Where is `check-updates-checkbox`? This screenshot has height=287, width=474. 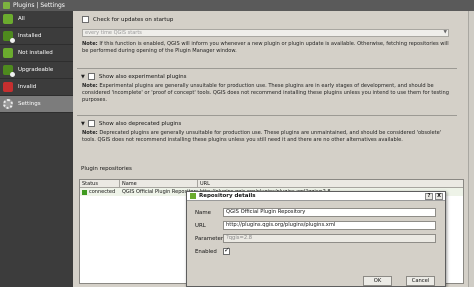
check-updates-checkbox is located at coordinates (85, 19).